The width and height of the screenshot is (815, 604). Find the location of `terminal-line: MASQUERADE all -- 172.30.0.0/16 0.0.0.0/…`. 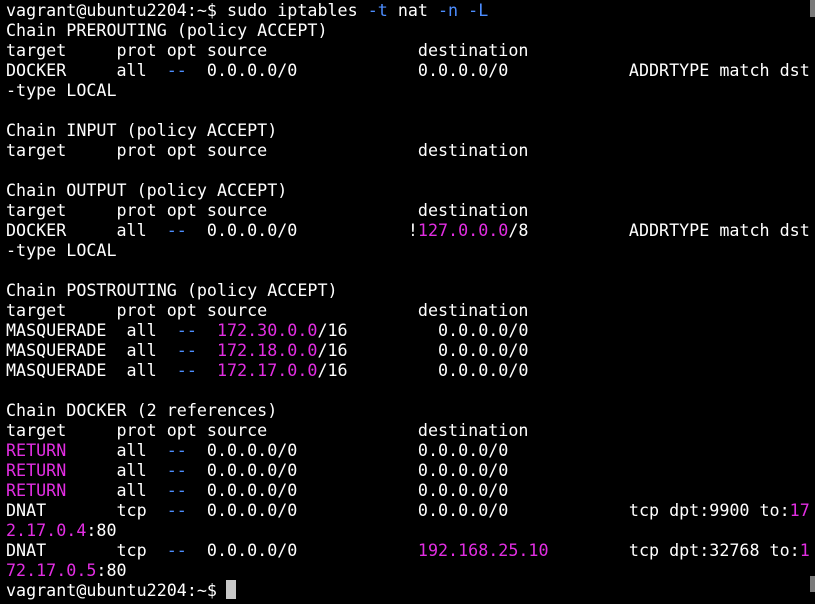

terminal-line: MASQUERADE all -- 172.30.0.0/16 0.0.0.0/… is located at coordinates (267, 330).